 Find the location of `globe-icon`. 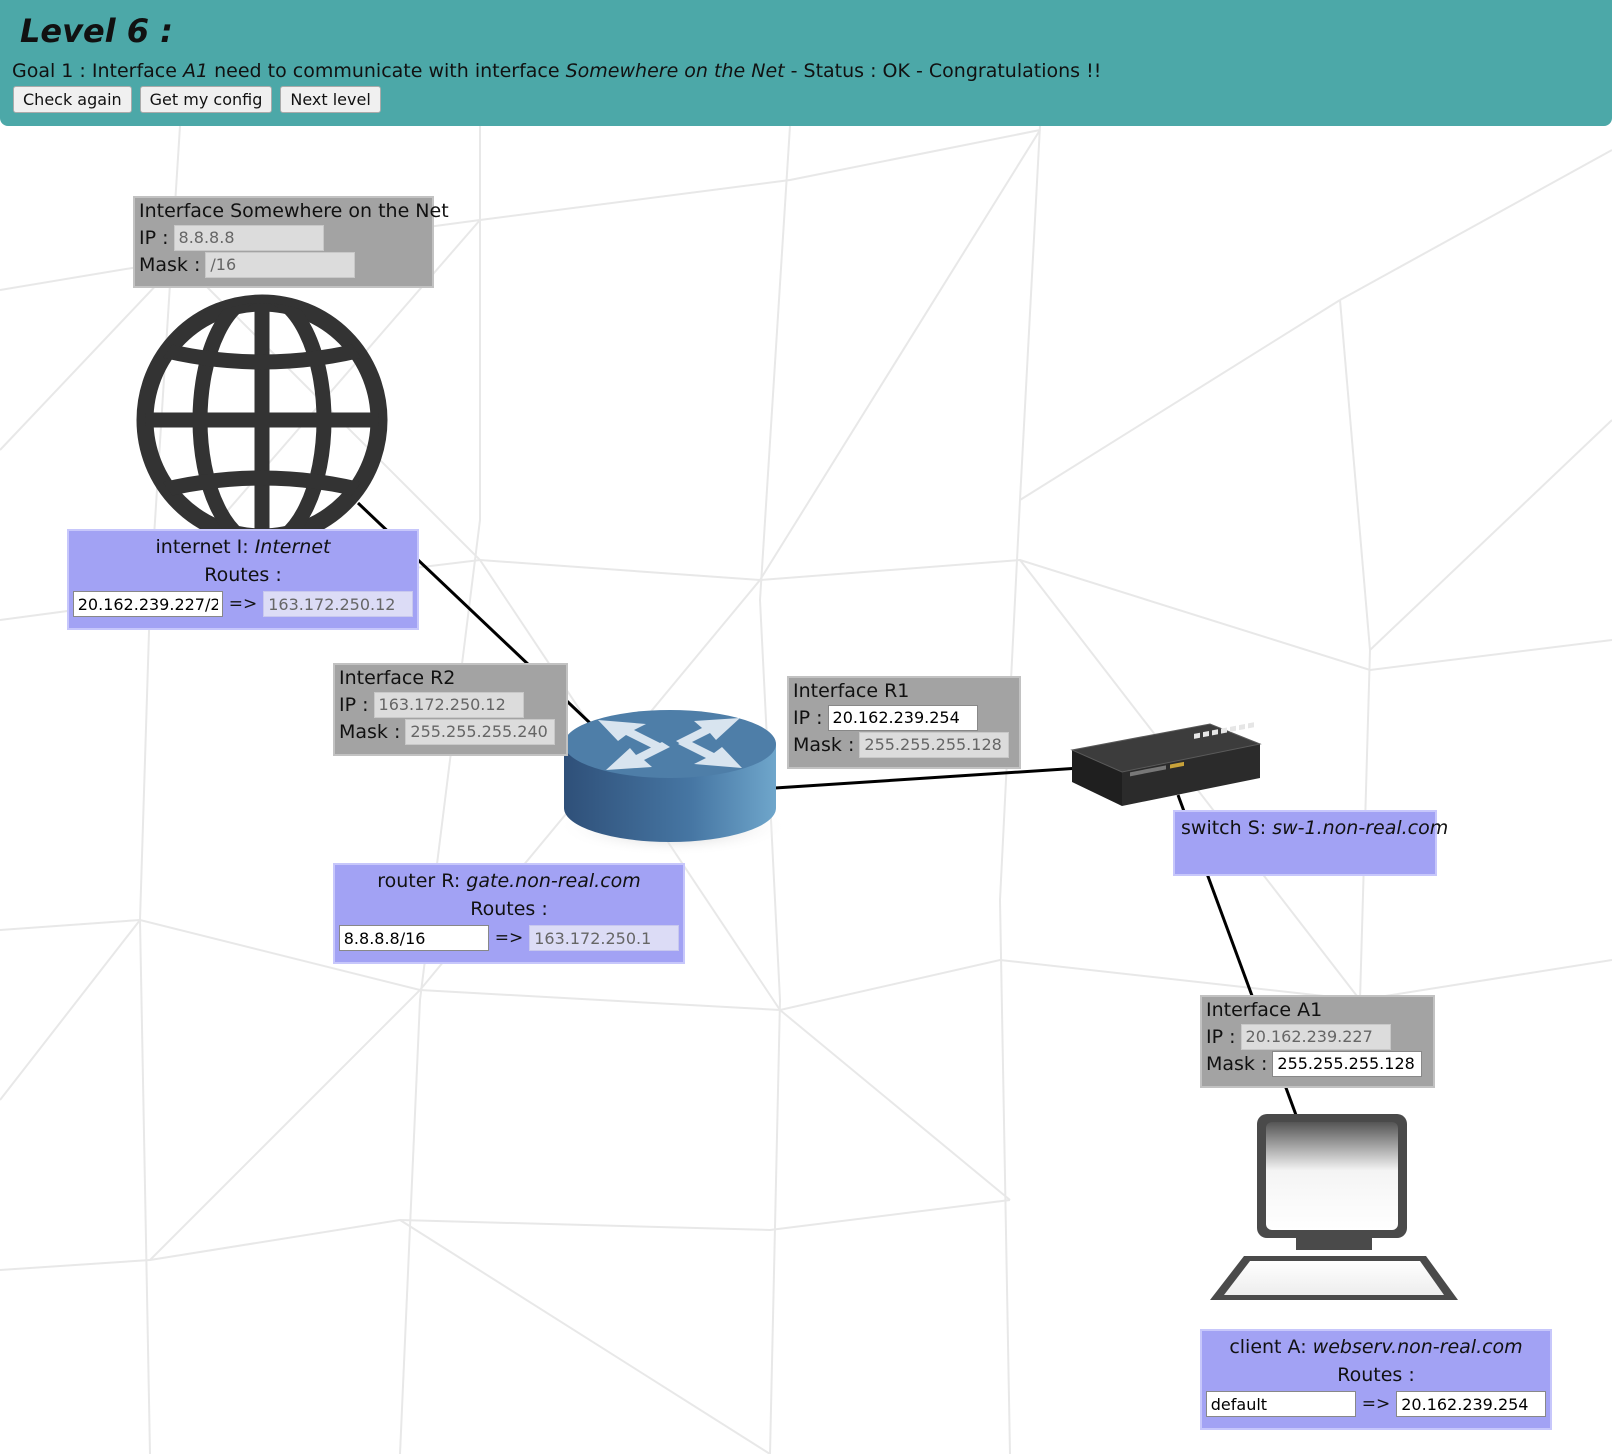

globe-icon is located at coordinates (262, 420).